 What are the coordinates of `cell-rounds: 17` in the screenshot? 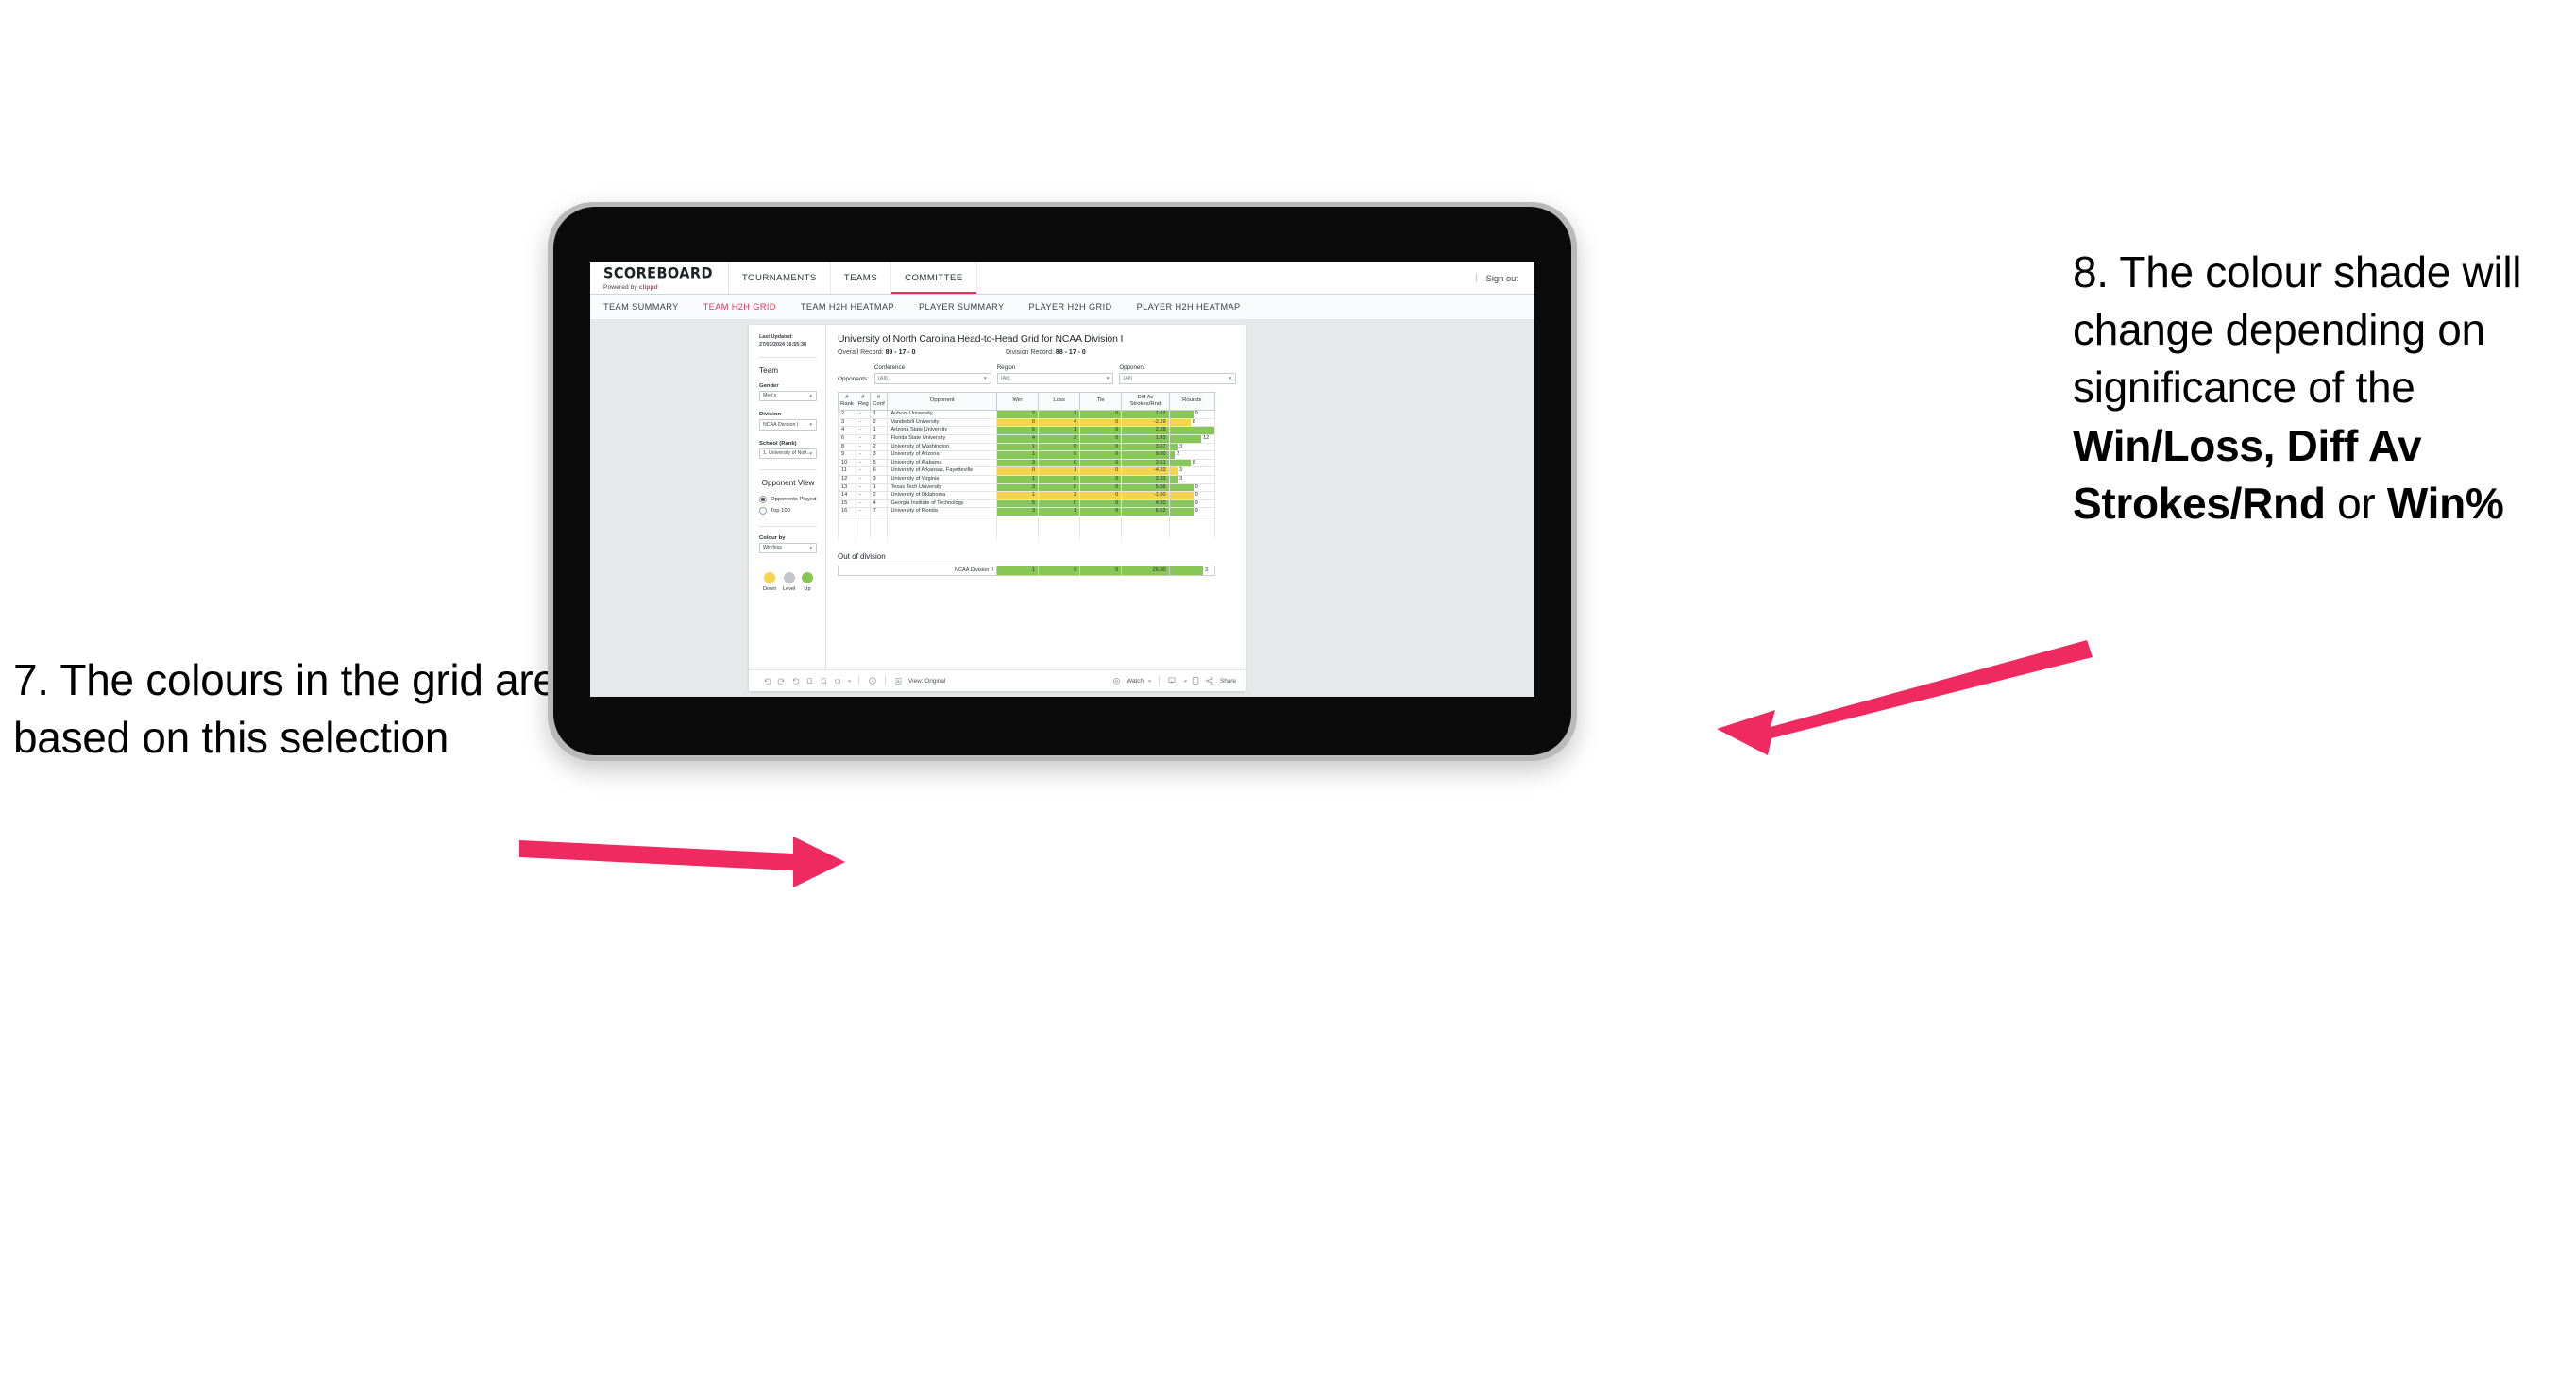 It's located at (1192, 431).